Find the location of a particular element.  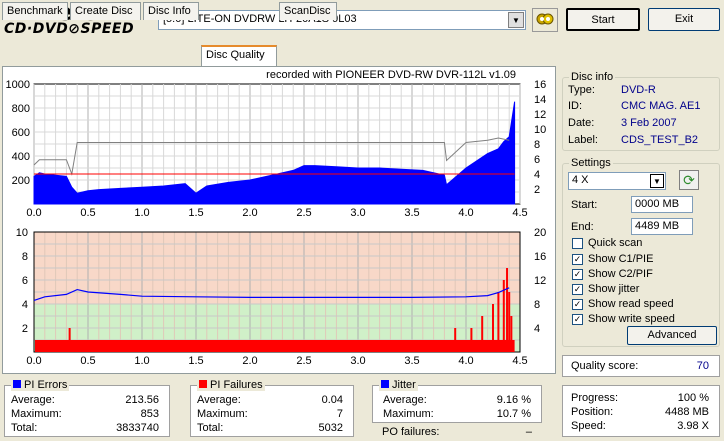

jitter-title: Jitter is located at coordinates (398, 385).